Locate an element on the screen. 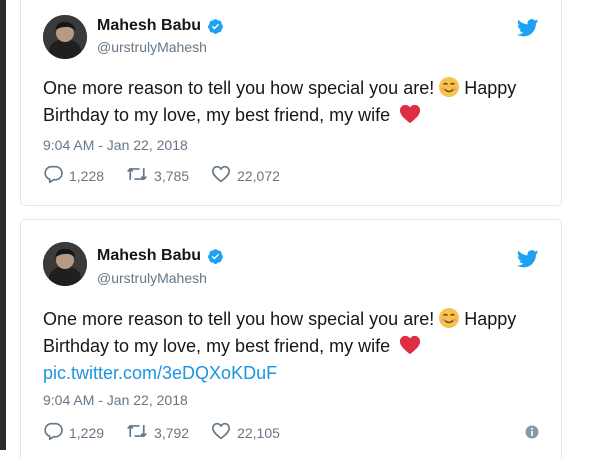 The height and width of the screenshot is (459, 600). tweet-actions: 1,228 3,785 22,072 is located at coordinates (172, 175).